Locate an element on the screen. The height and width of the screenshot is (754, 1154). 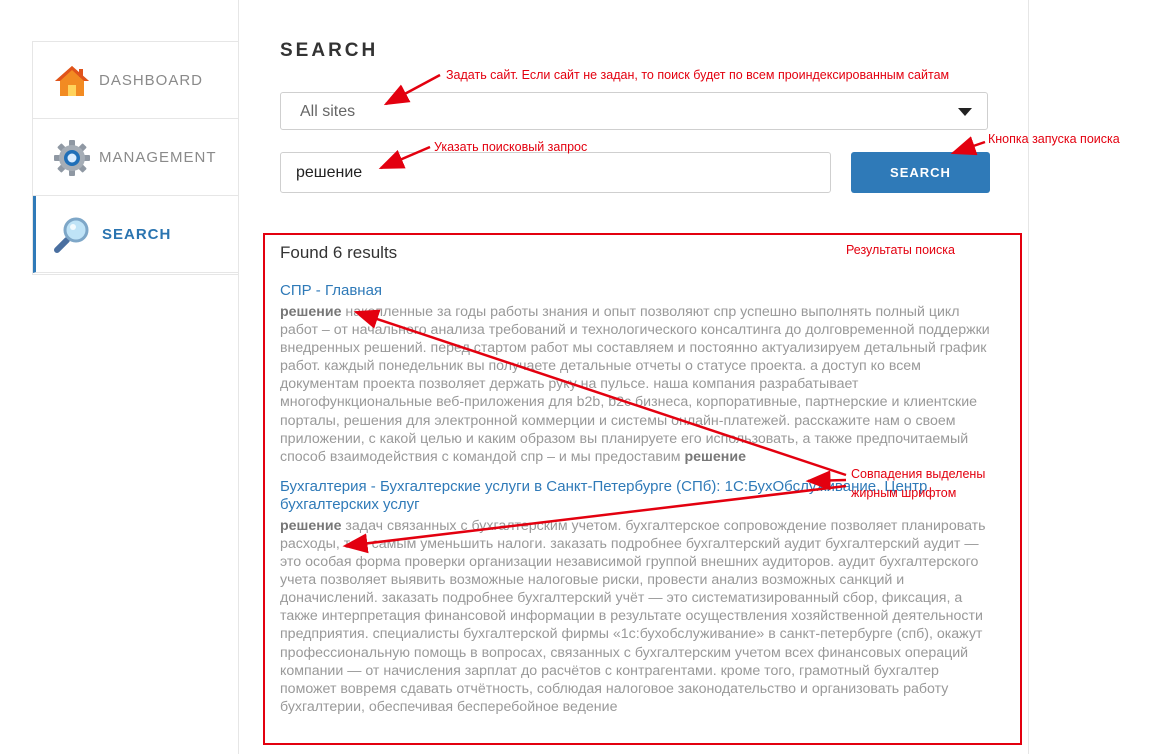
house-icon is located at coordinates (72, 81).